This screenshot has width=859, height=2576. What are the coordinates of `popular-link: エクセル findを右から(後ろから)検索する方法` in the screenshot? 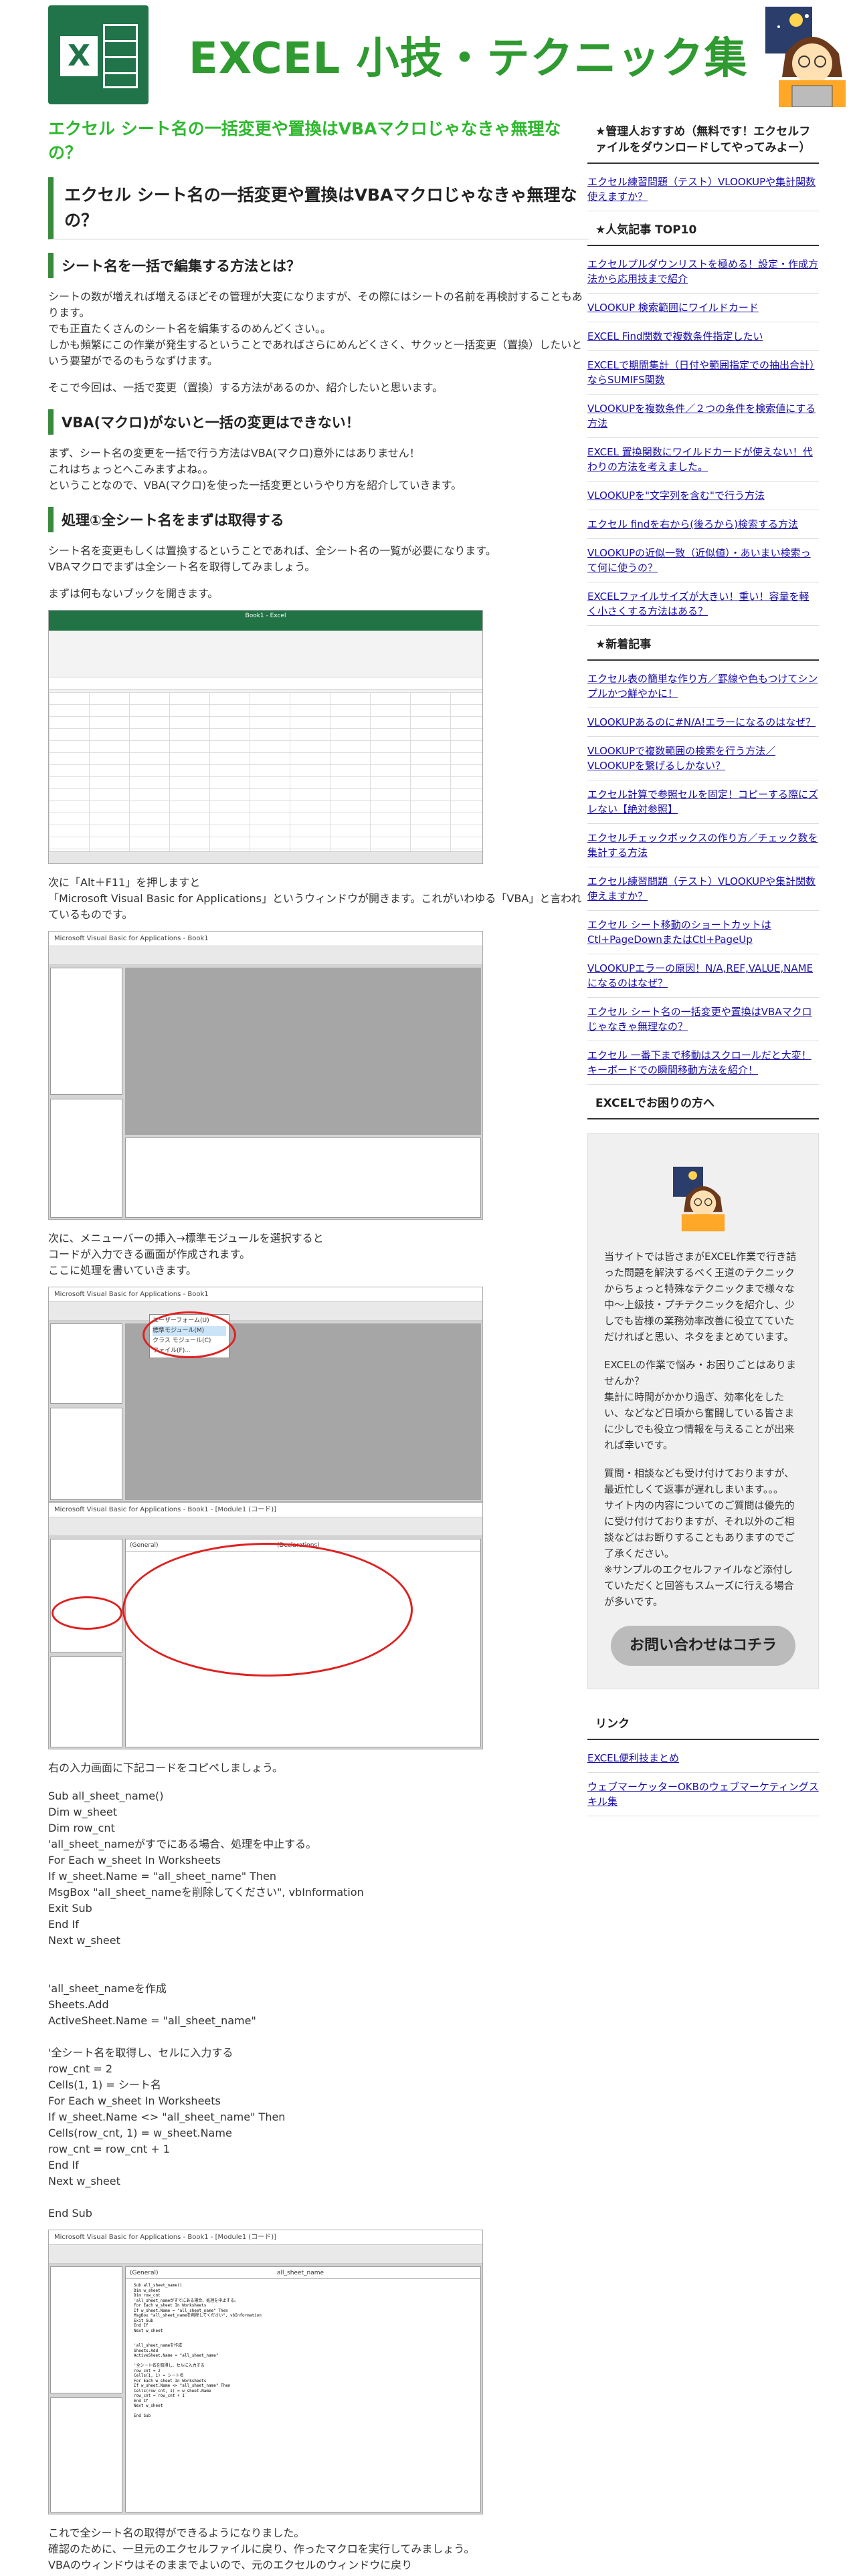 It's located at (703, 524).